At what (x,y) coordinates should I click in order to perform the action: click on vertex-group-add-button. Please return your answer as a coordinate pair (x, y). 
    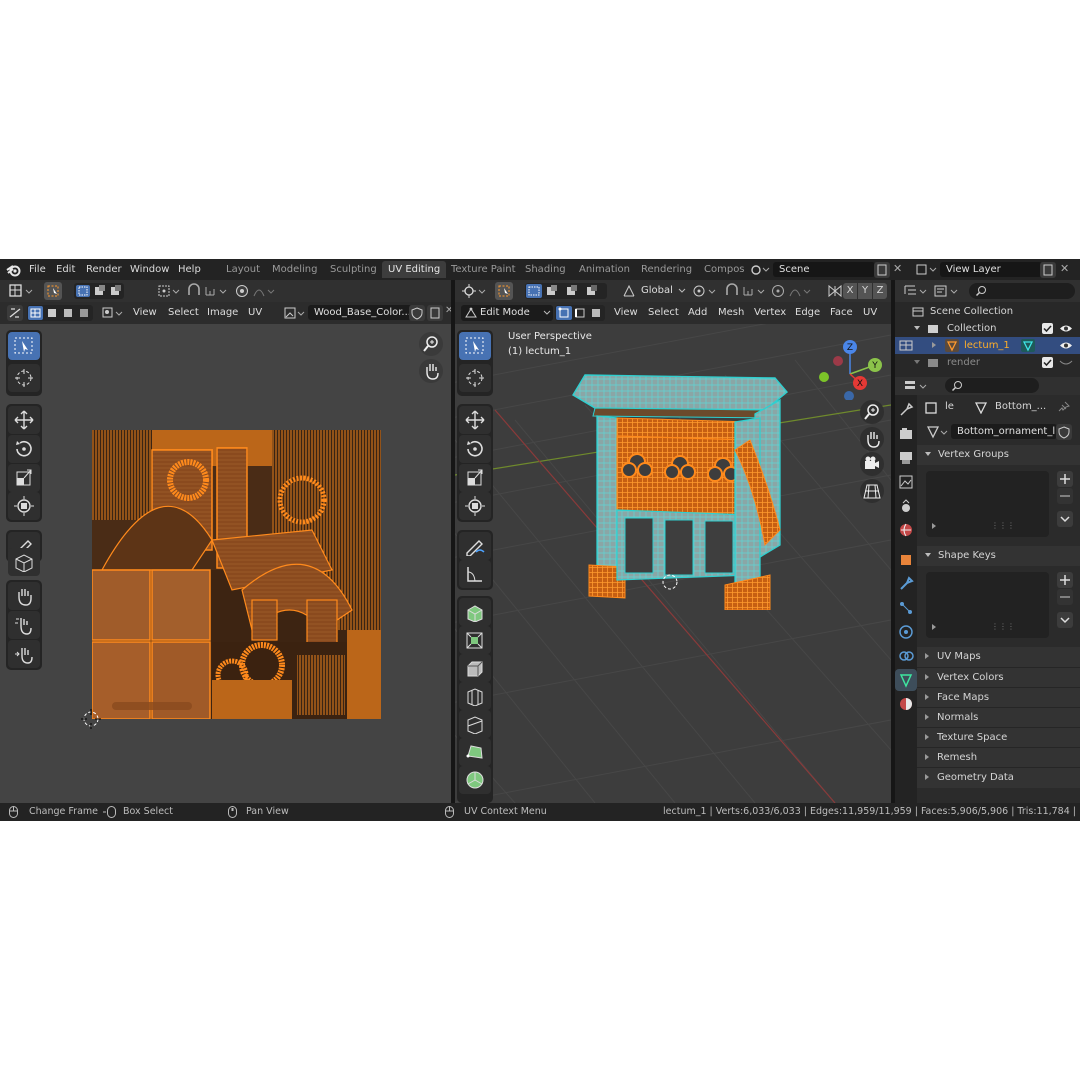
    Looking at the image, I should click on (1065, 479).